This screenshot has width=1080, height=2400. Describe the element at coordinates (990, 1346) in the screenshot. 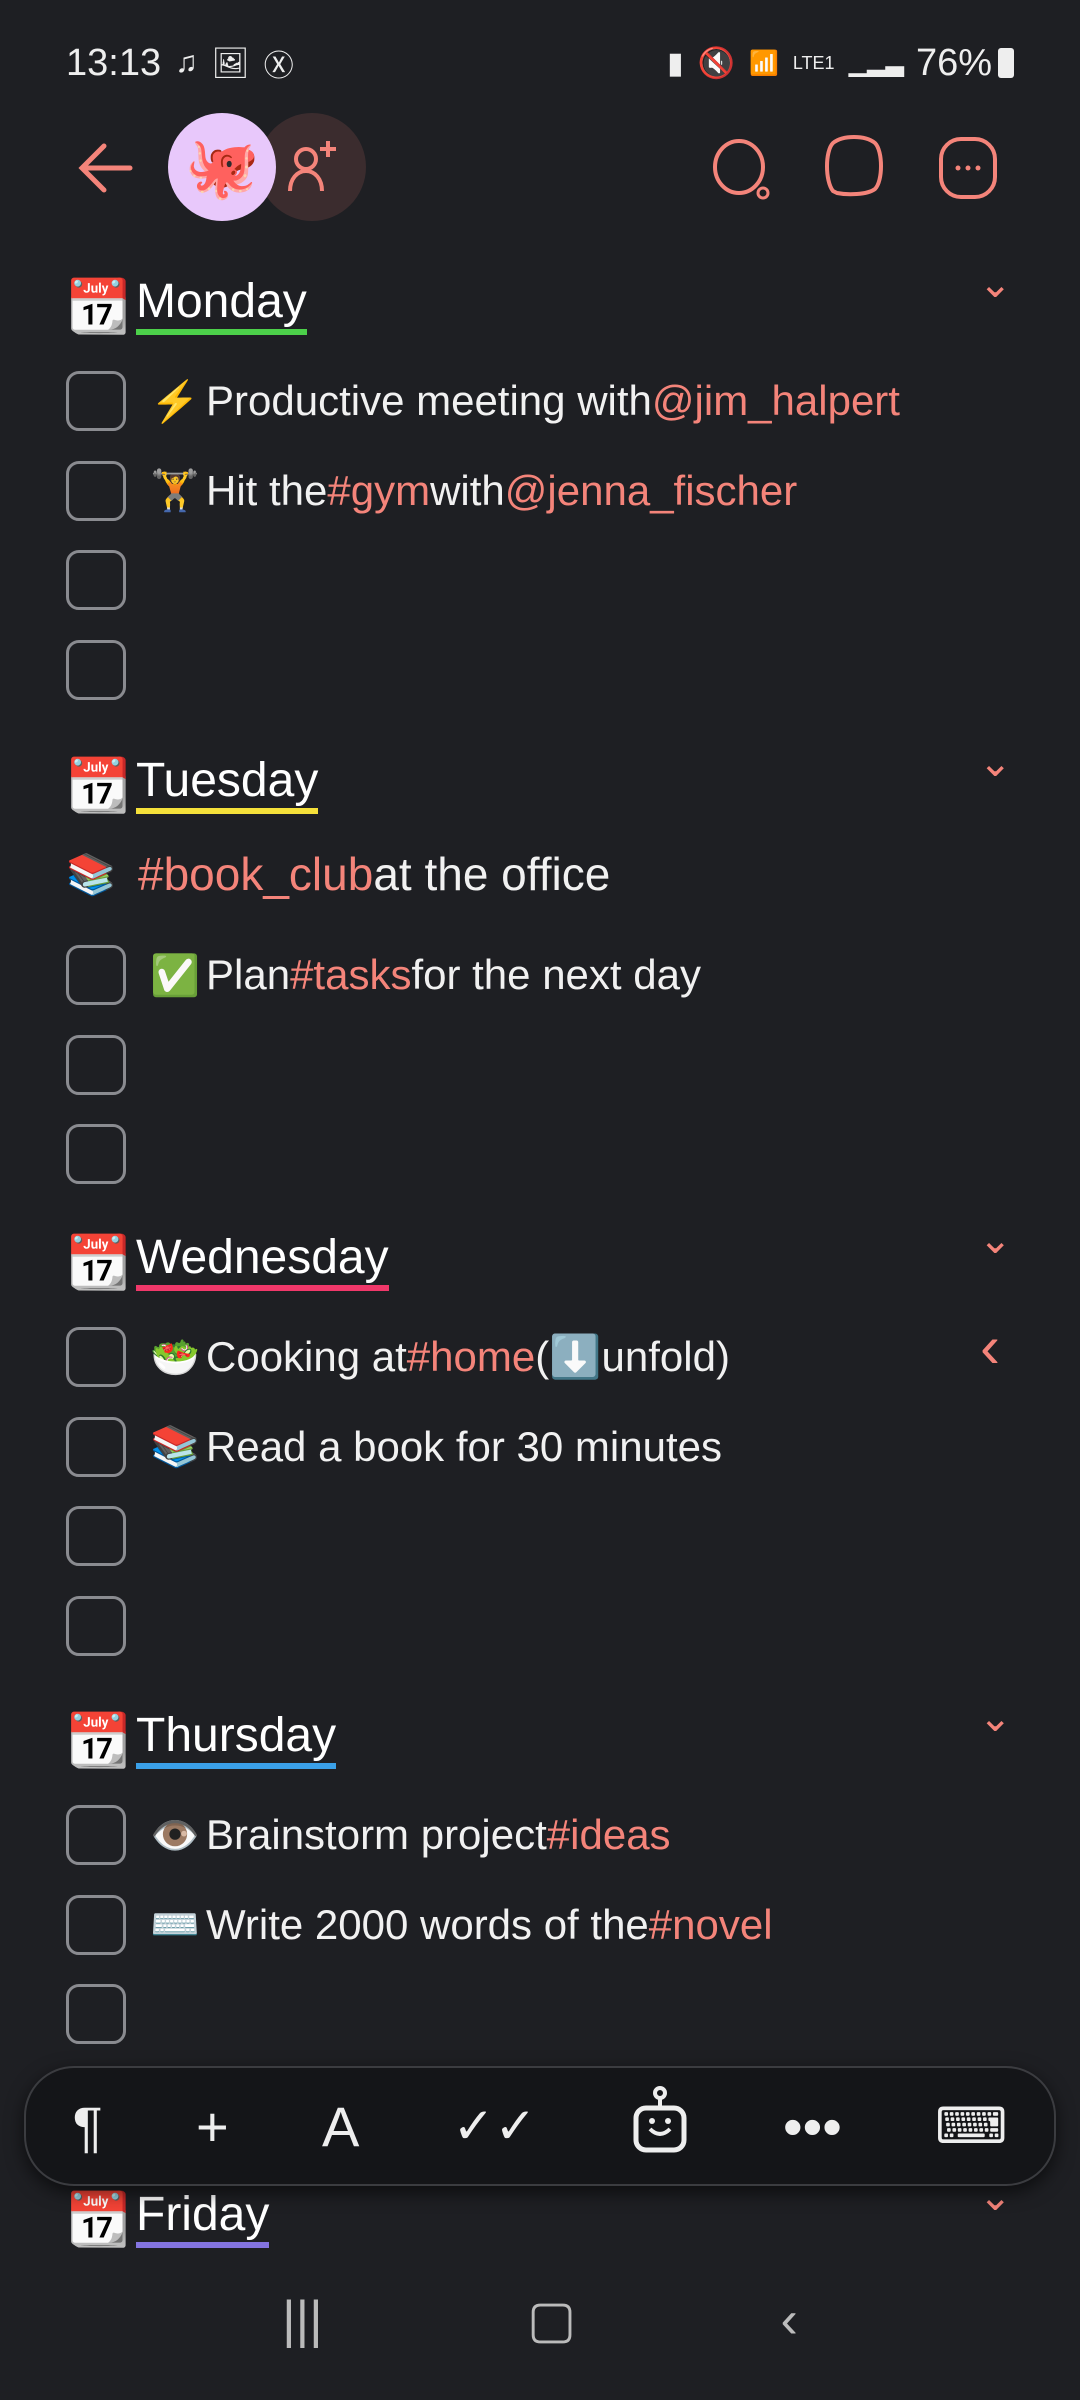

I see `chevron-left-icon: ‹` at that location.